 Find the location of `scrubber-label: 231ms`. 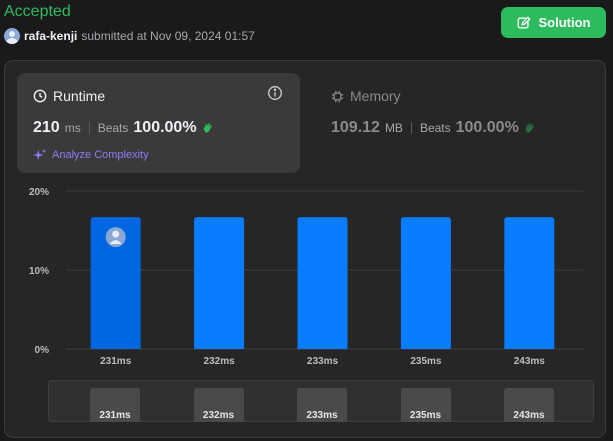

scrubber-label: 231ms is located at coordinates (115, 415).